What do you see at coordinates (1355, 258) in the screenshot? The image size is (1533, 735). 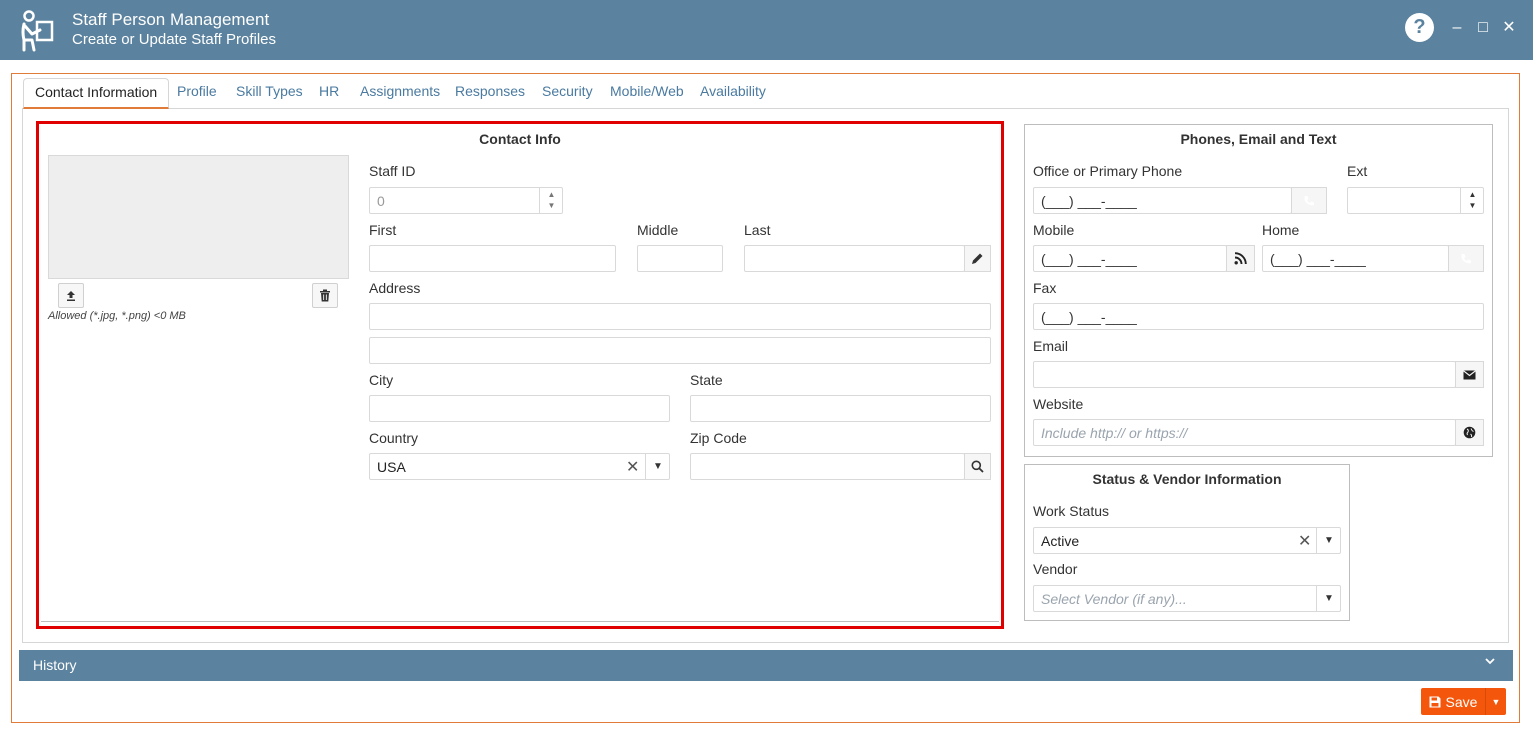 I see `home-phone-input` at bounding box center [1355, 258].